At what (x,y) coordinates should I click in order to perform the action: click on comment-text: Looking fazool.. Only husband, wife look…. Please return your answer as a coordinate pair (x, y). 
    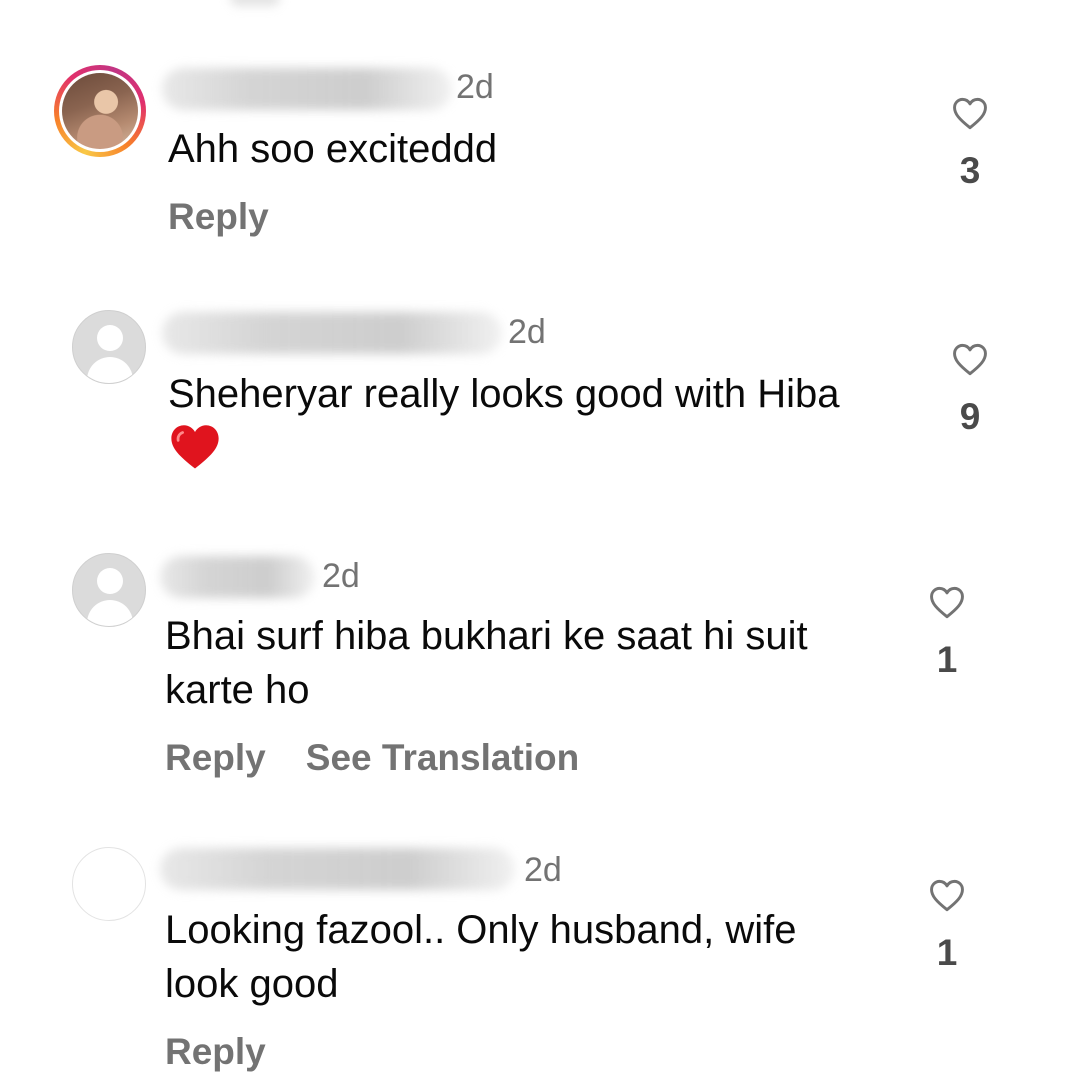
    Looking at the image, I should click on (481, 957).